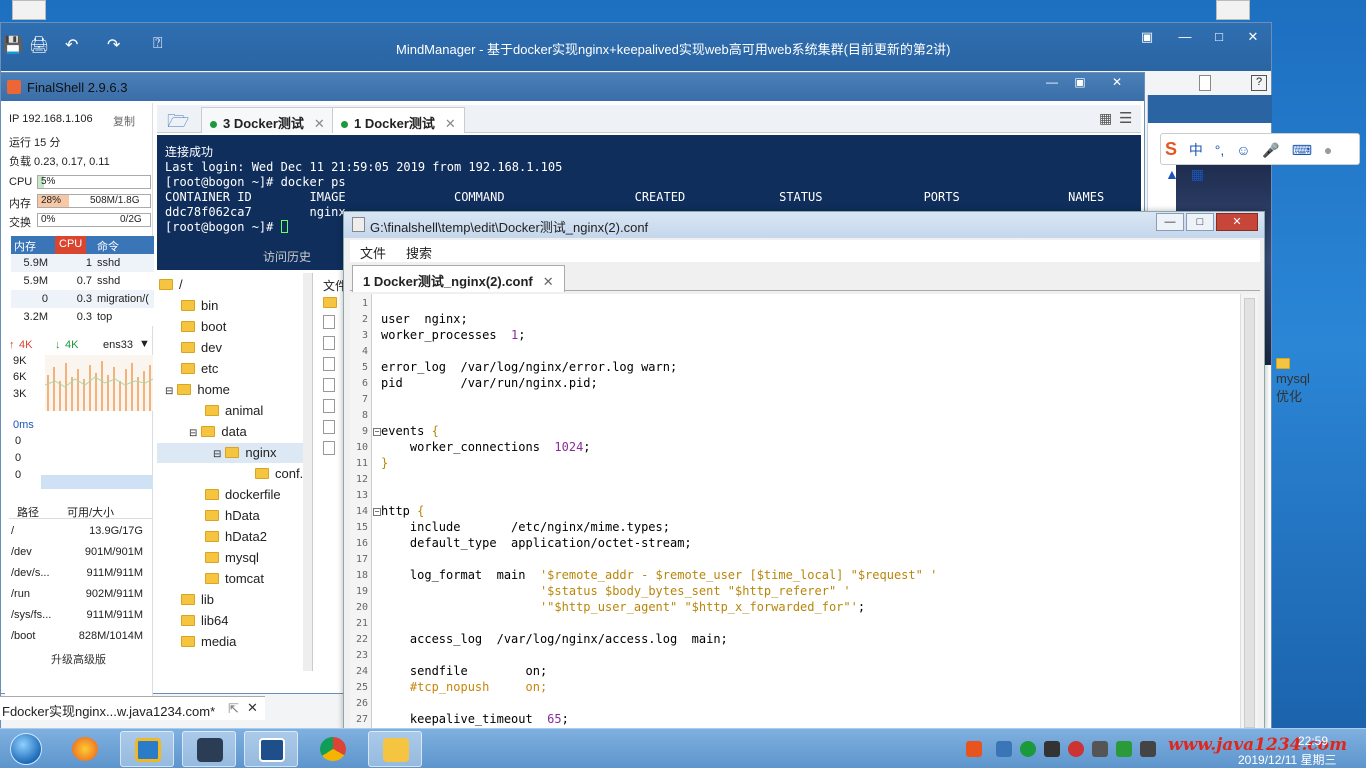  Describe the element at coordinates (203, 327) in the screenshot. I see `tree-node: boot` at that location.